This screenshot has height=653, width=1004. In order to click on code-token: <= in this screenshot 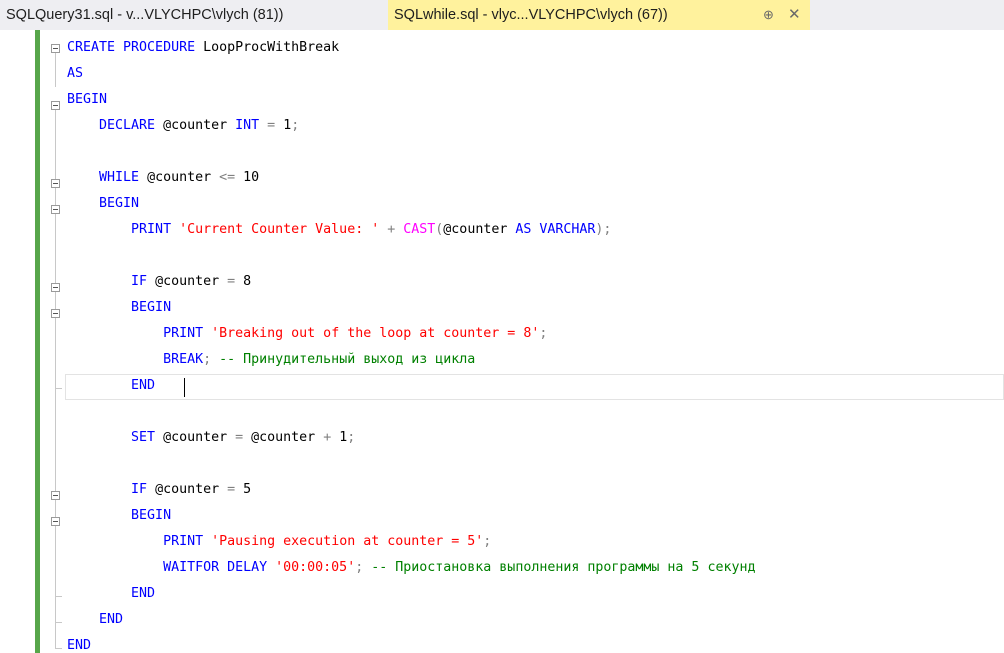, I will do `click(227, 177)`.